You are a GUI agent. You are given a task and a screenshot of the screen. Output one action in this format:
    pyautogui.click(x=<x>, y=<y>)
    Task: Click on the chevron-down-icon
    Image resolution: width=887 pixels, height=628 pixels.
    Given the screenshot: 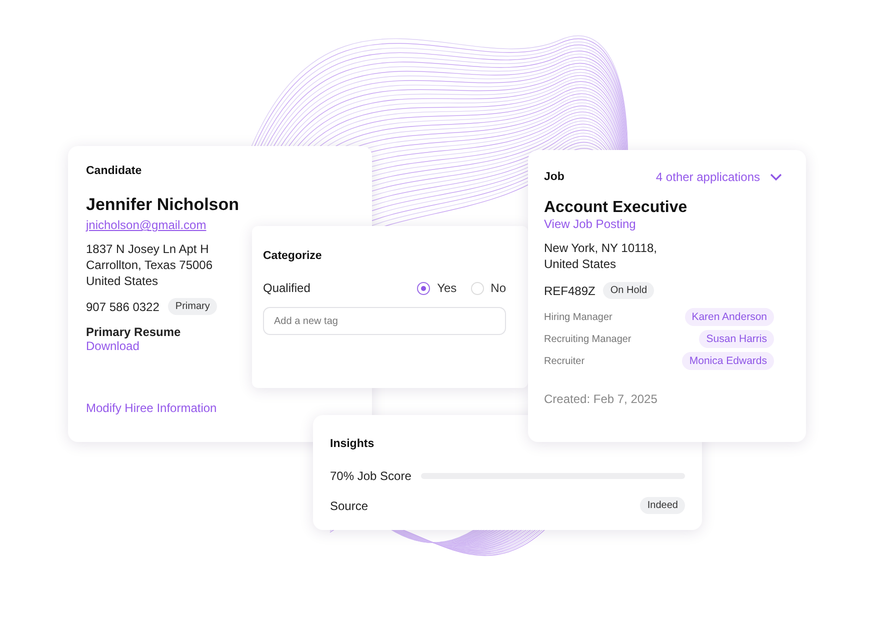 What is the action you would take?
    pyautogui.click(x=776, y=177)
    